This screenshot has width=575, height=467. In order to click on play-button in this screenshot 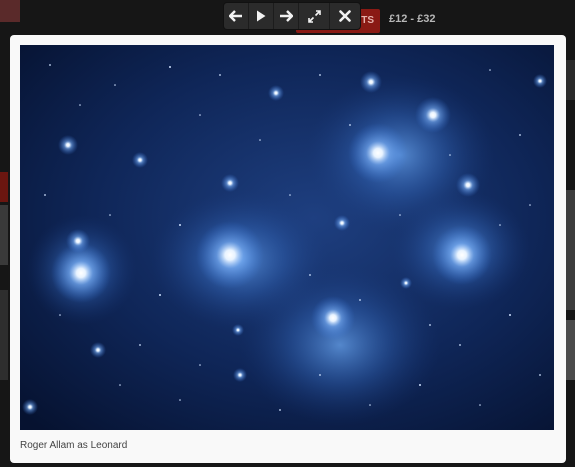, I will do `click(261, 16)`.